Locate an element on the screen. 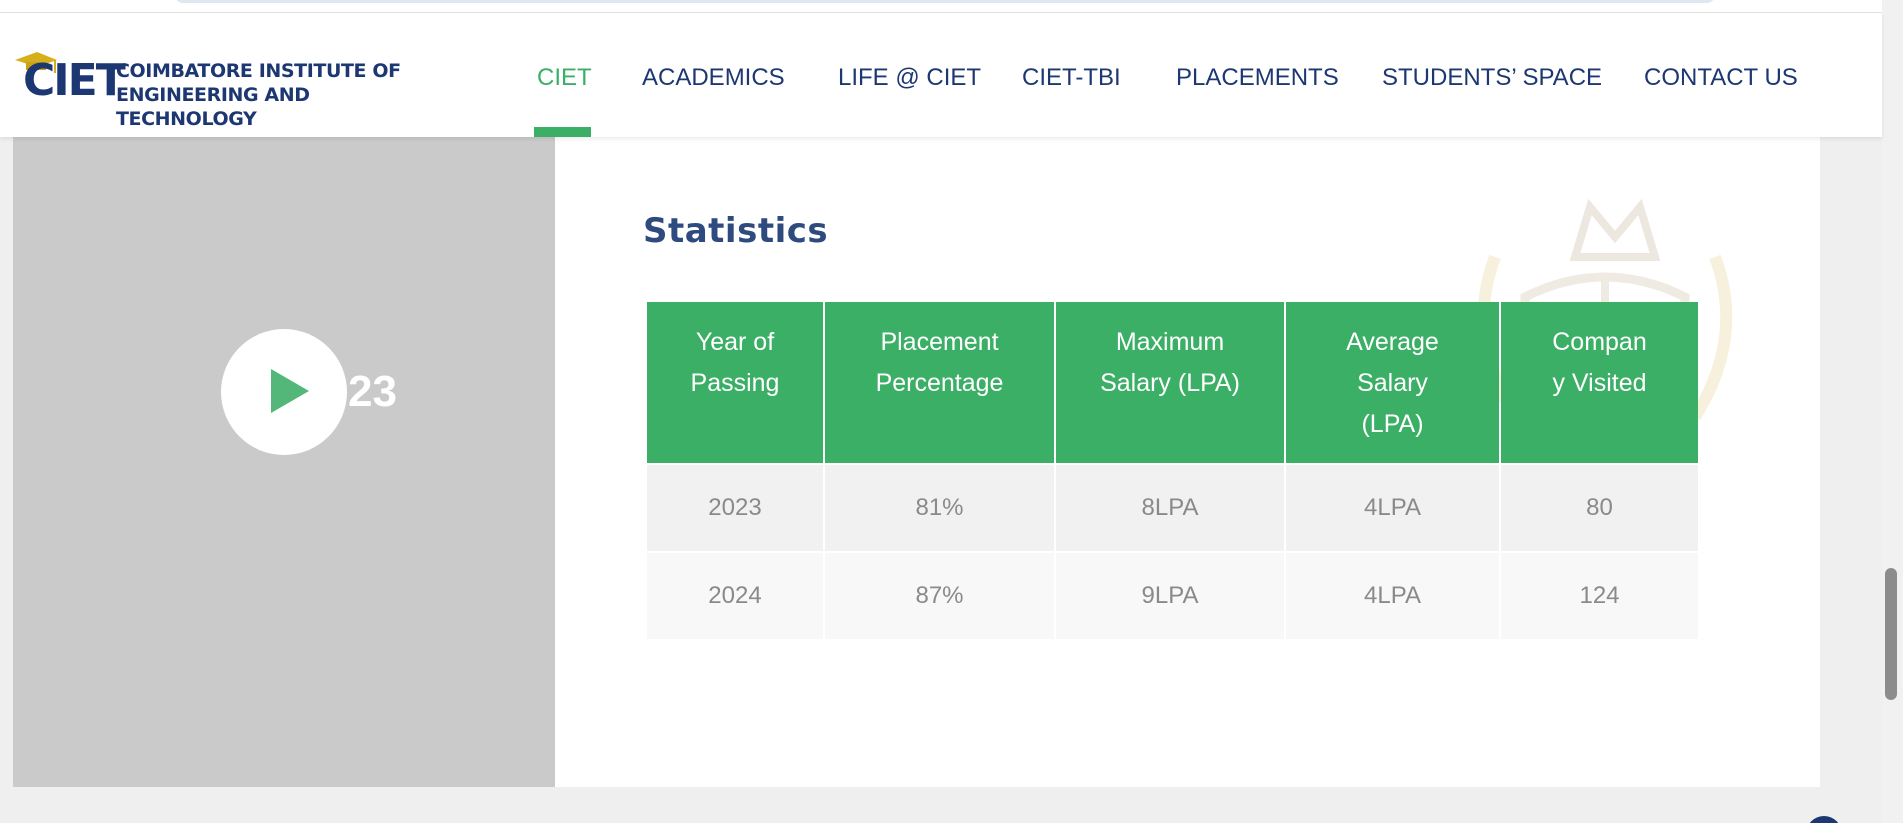 The image size is (1903, 823). header-placement-percentage: Placement Percentage is located at coordinates (939, 382).